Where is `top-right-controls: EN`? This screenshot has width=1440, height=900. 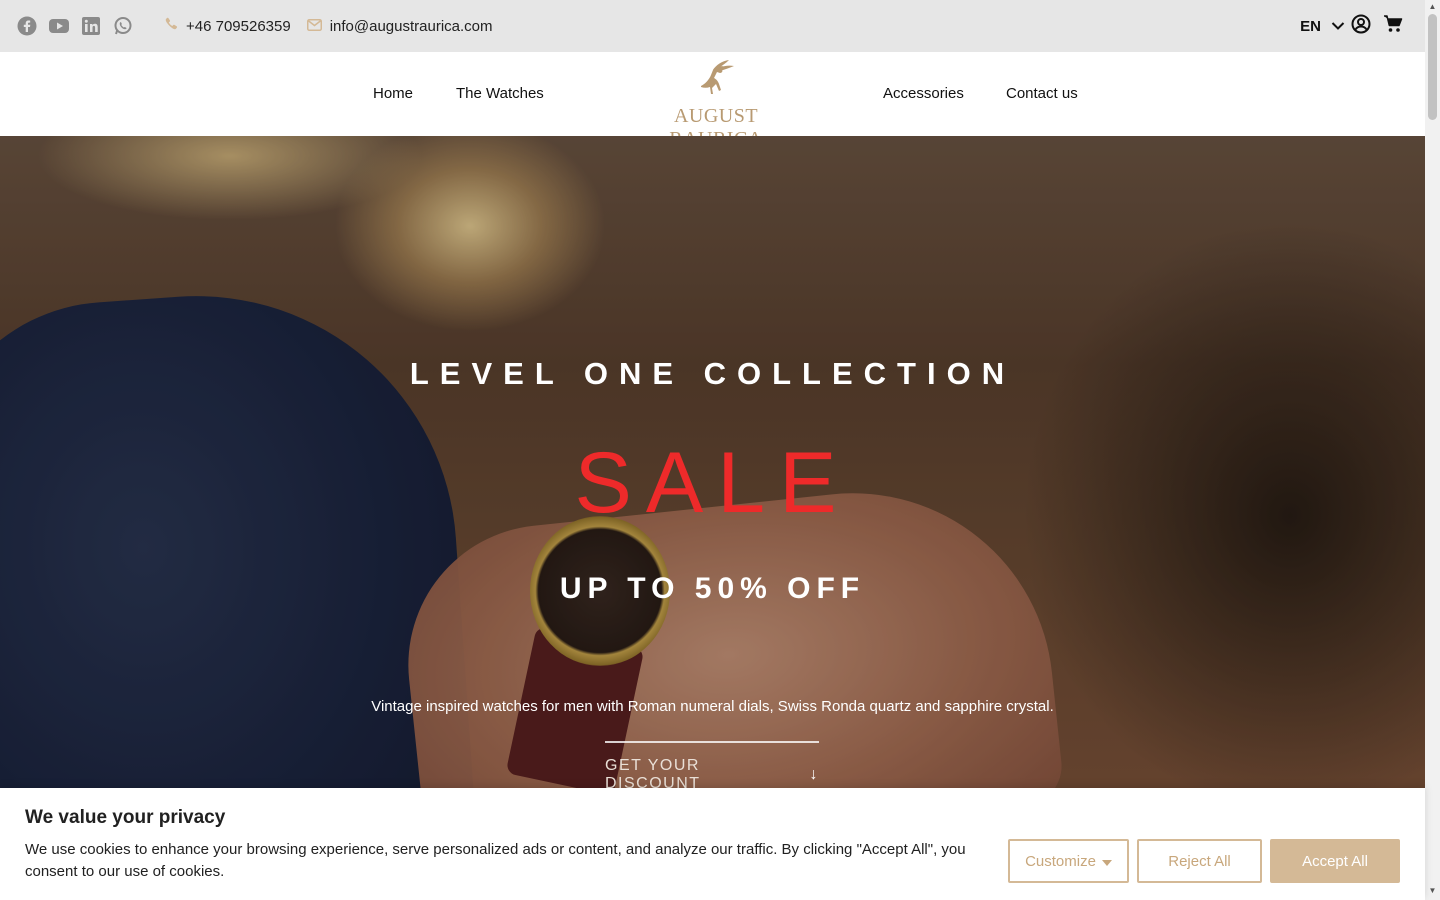
top-right-controls: EN is located at coordinates (1351, 26).